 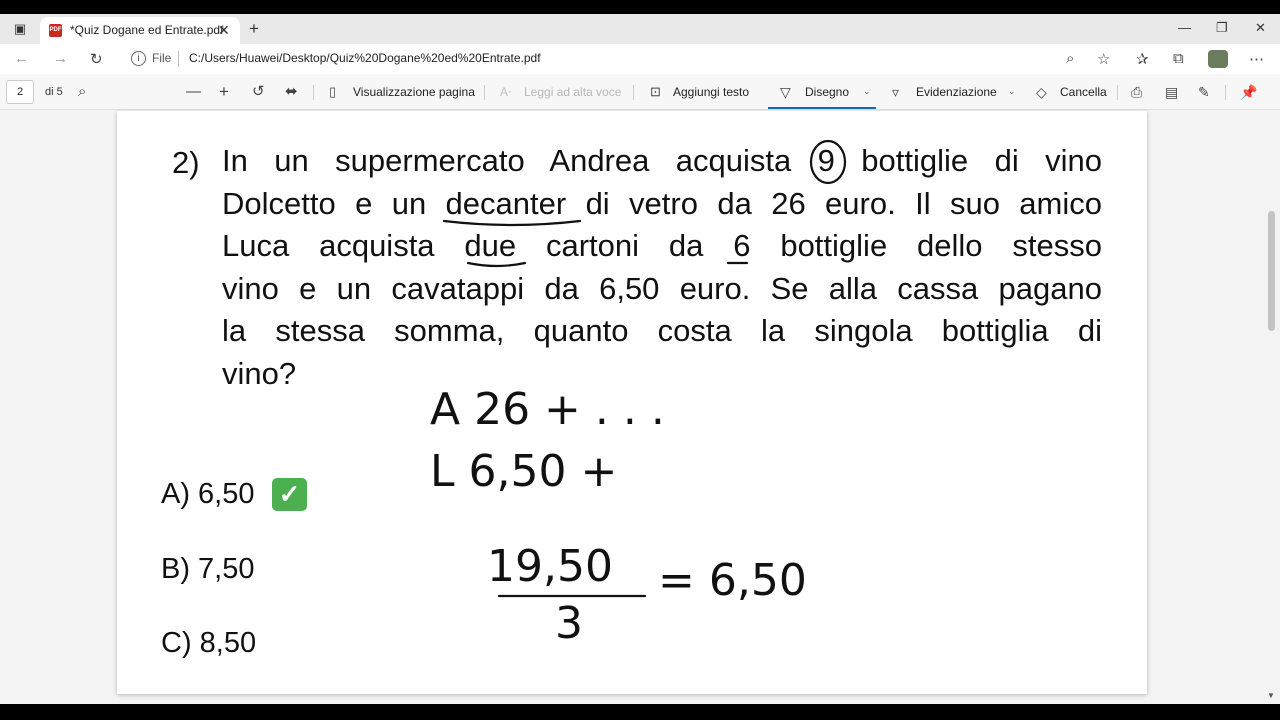 I want to click on answer-c: C) 8,50, so click(x=209, y=643).